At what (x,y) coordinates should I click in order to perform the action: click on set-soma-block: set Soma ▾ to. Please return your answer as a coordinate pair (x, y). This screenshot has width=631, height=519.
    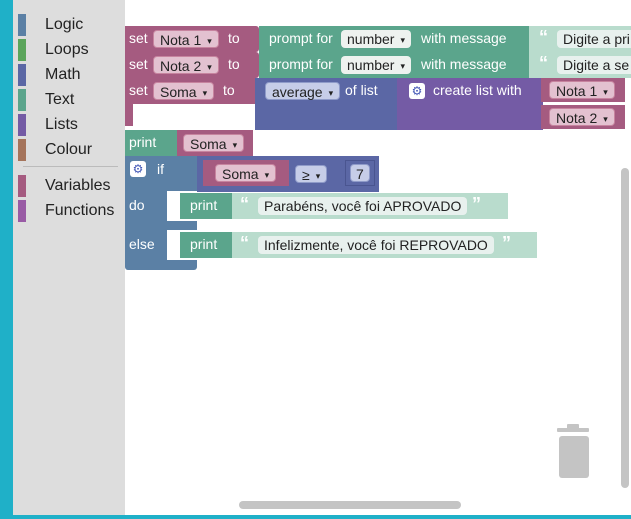
    Looking at the image, I should click on (192, 91).